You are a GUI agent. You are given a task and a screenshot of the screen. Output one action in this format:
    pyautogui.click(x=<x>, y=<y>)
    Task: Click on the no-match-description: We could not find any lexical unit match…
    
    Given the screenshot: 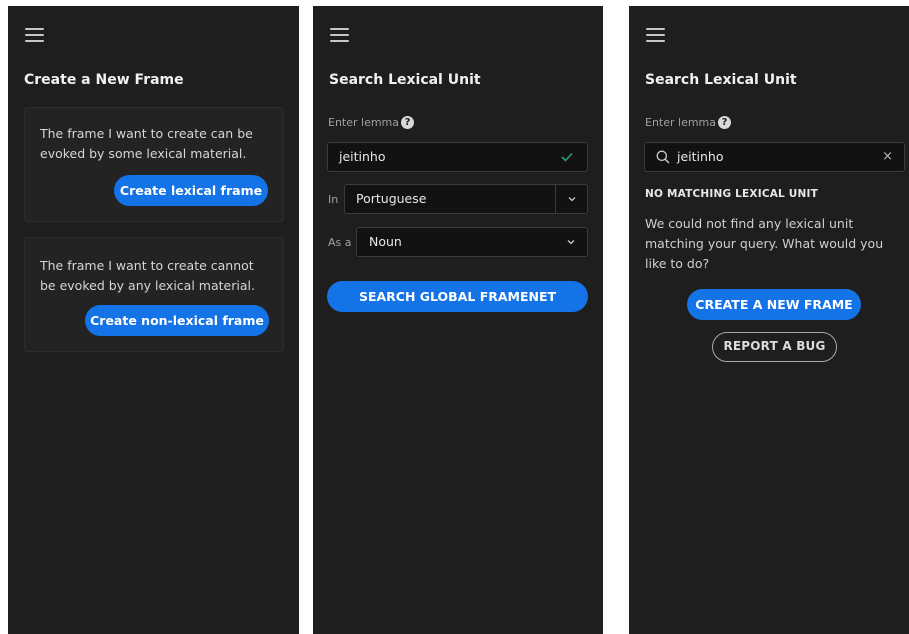 What is the action you would take?
    pyautogui.click(x=764, y=243)
    